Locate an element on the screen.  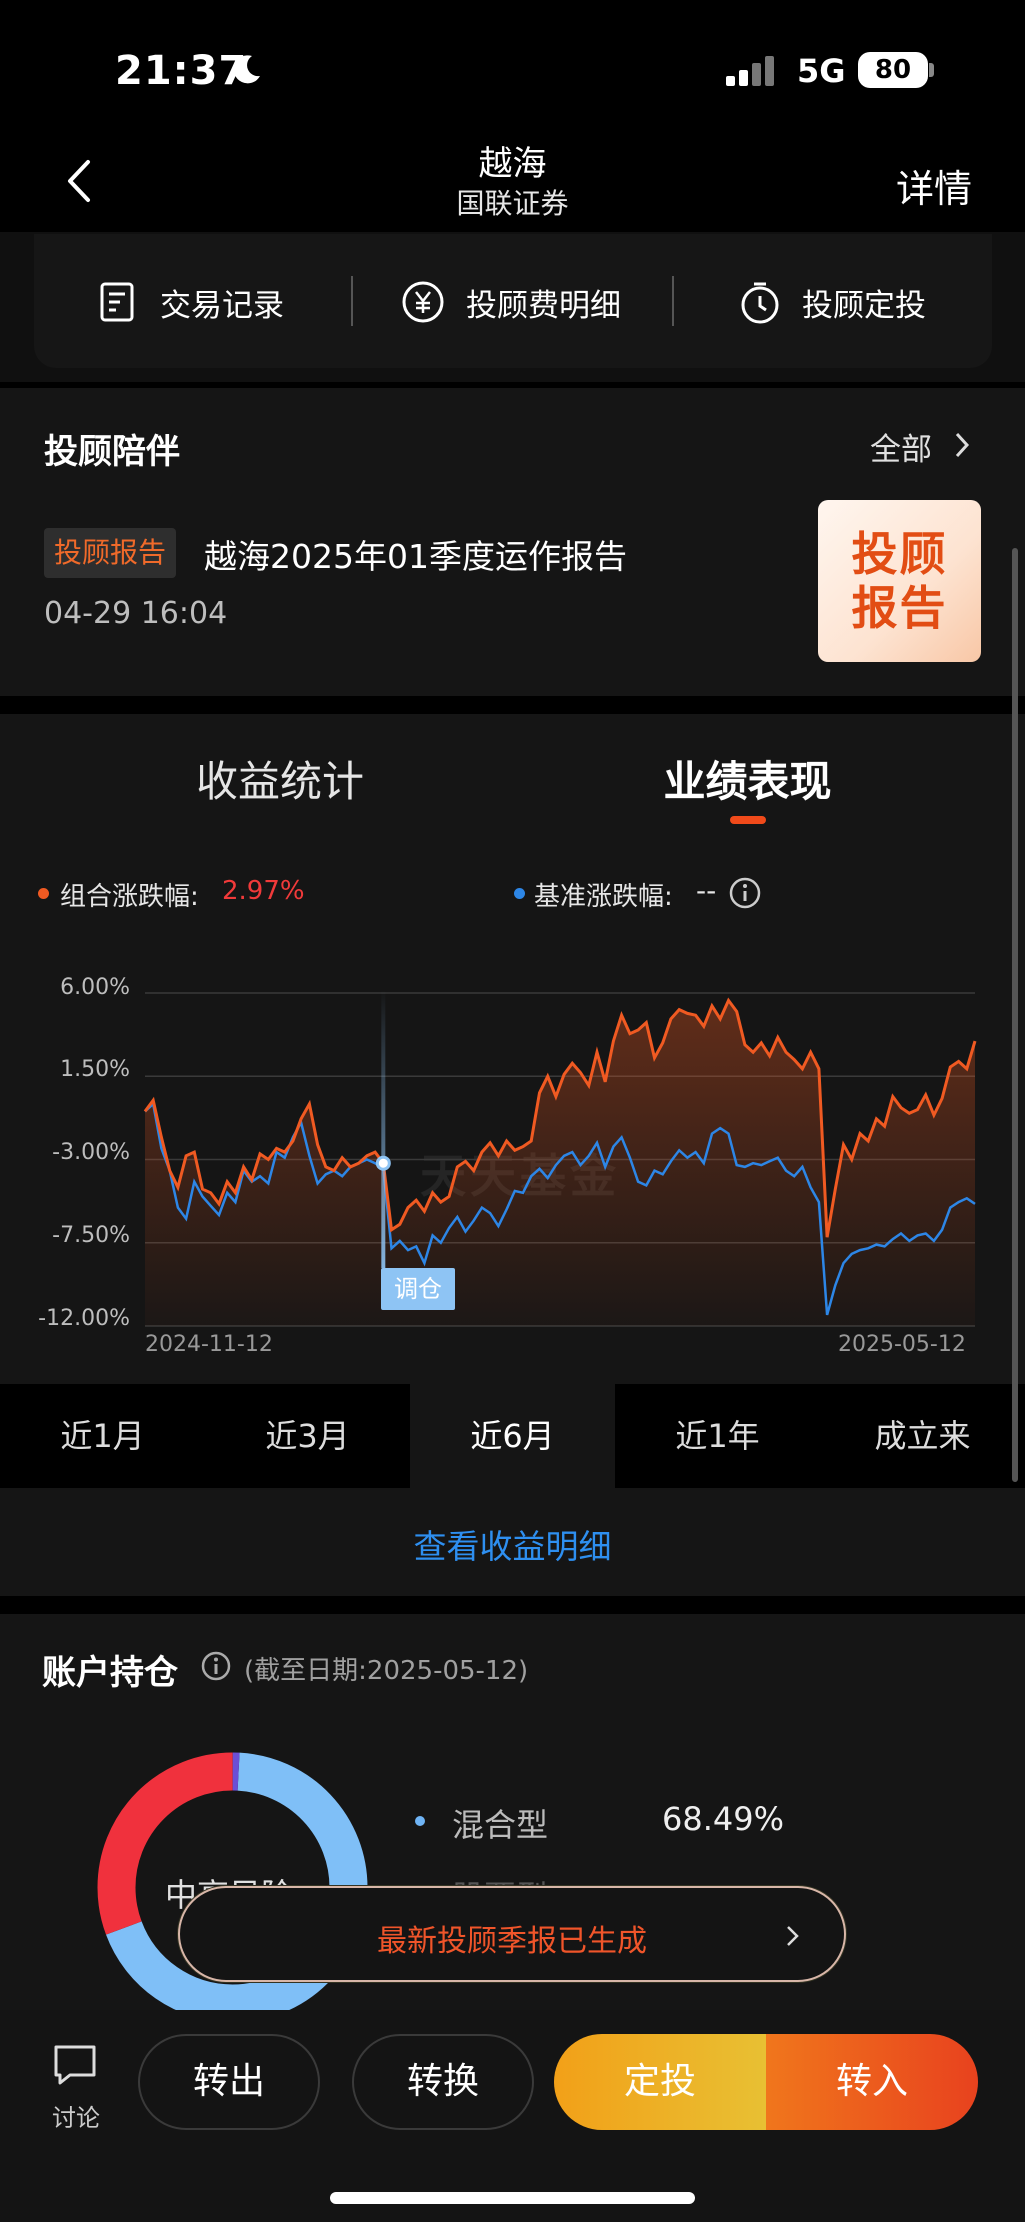
primary-button-group: 定投 转入 is located at coordinates (766, 2082).